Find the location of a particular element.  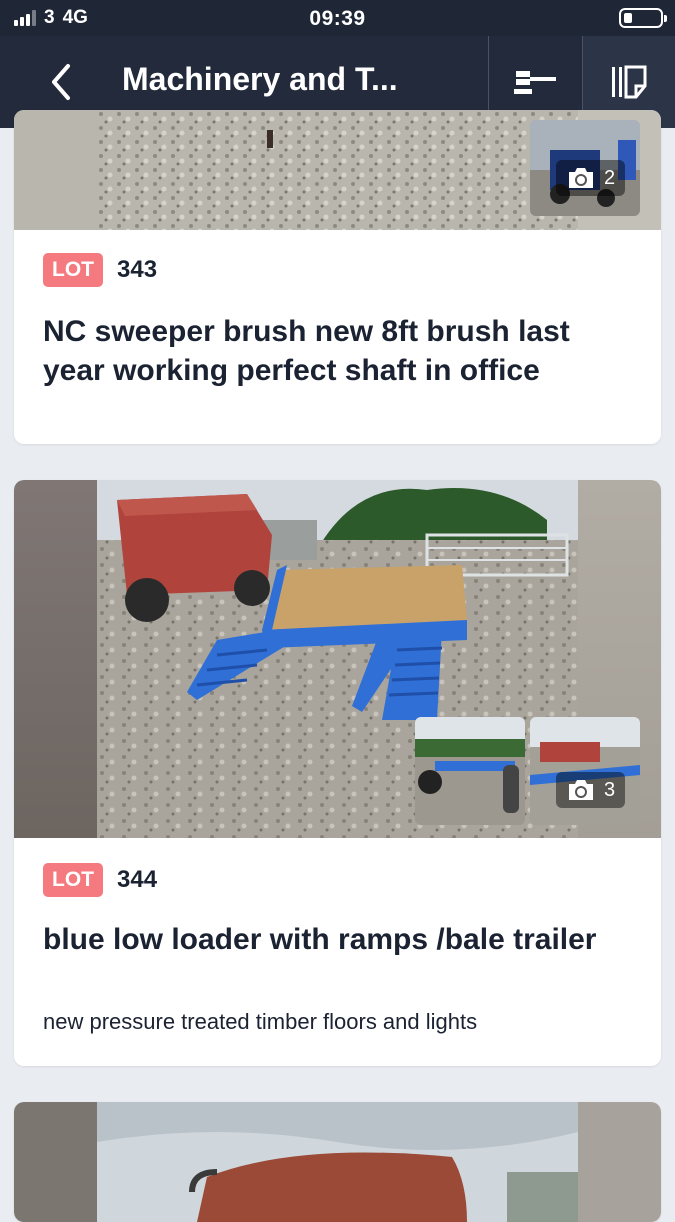

lot-image: 2 is located at coordinates (337, 170).